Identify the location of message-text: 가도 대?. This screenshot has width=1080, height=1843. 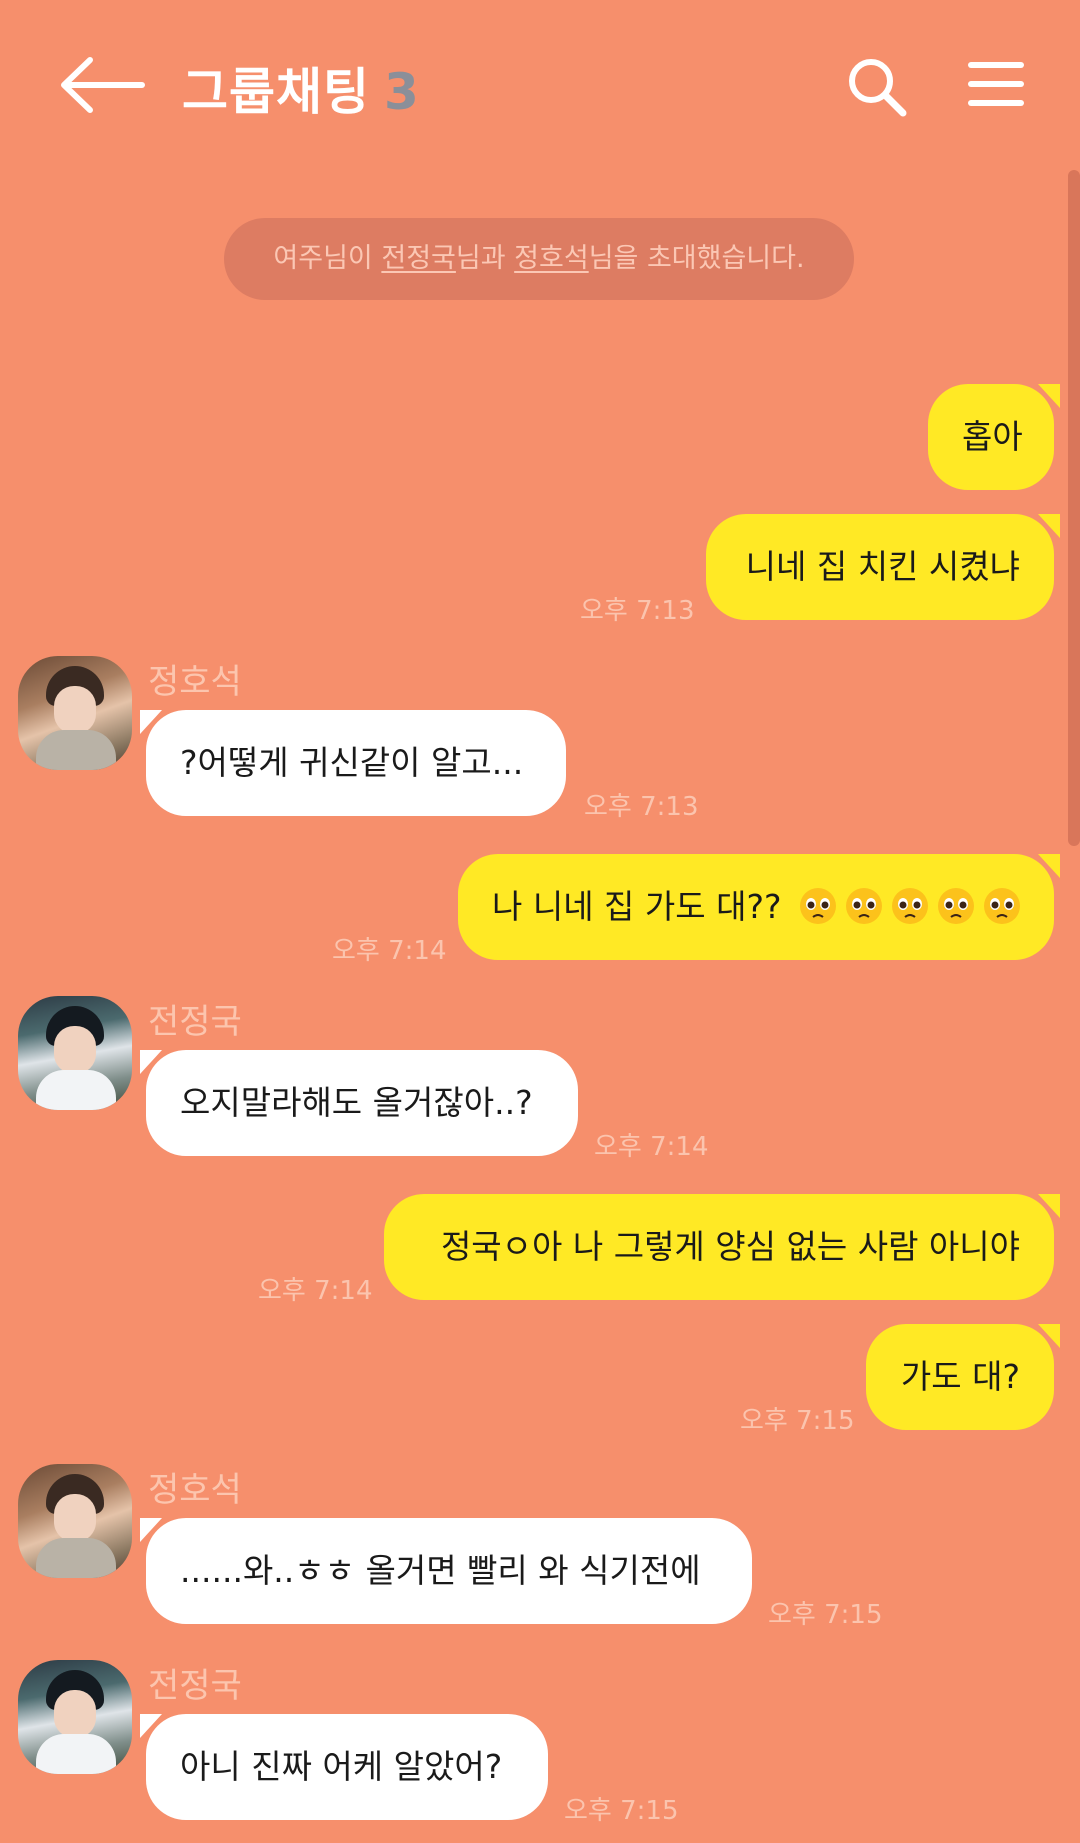
(960, 1376).